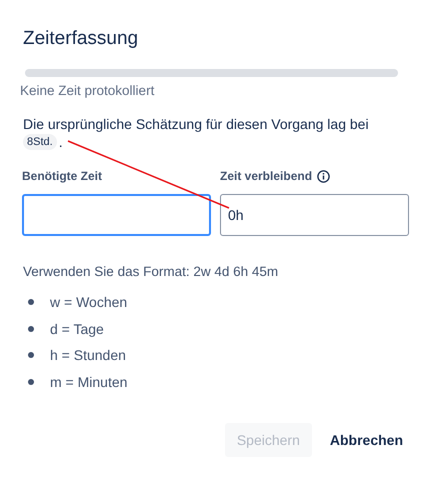 The width and height of the screenshot is (435, 480). I want to click on field-label: Benötigte Zeit, so click(62, 176).